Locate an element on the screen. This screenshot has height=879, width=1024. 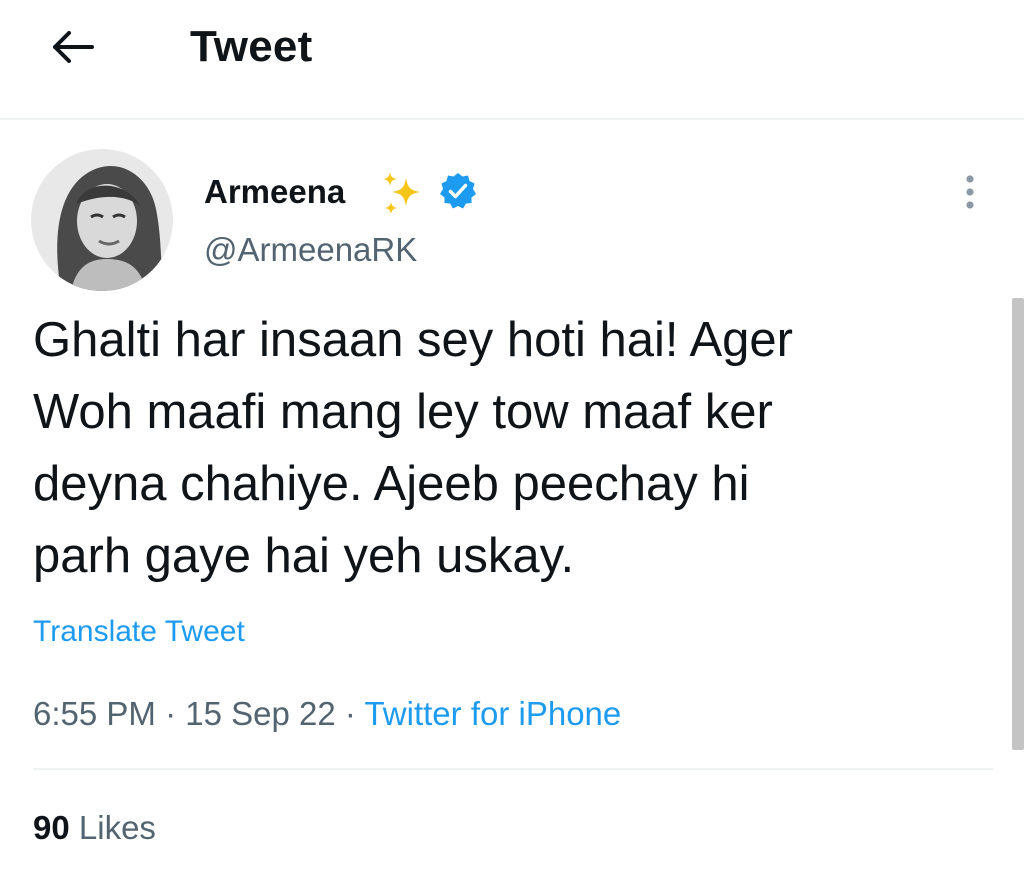
author-handle: @ArmeenaRK is located at coordinates (310, 250).